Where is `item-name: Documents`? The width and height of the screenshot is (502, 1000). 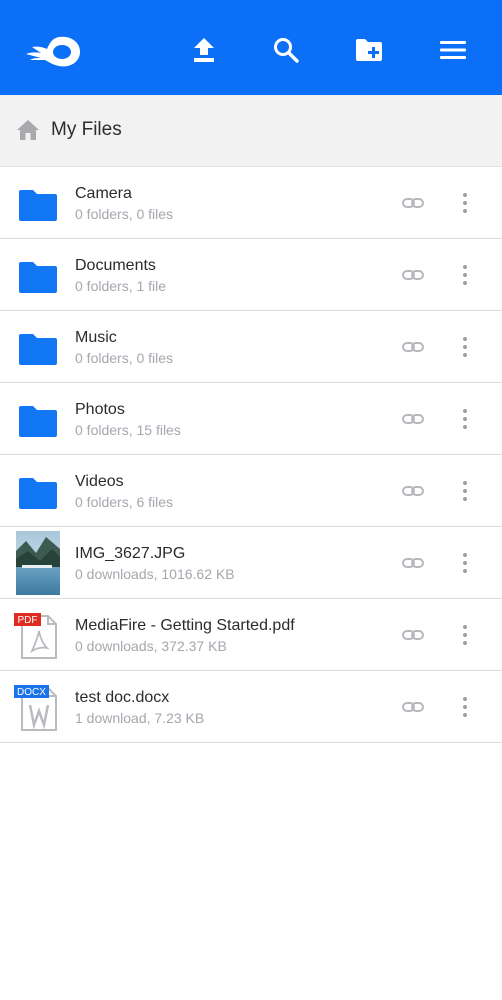
item-name: Documents is located at coordinates (115, 265).